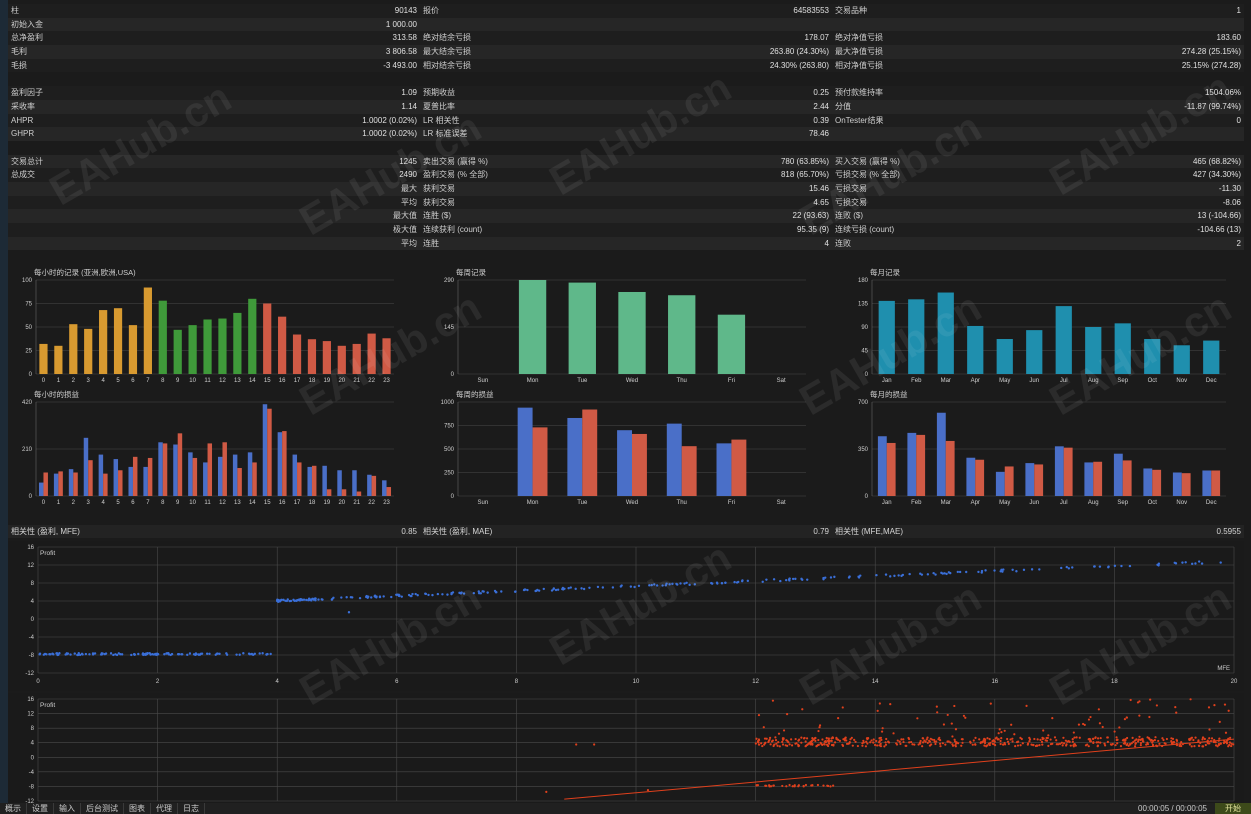 Image resolution: width=1251 pixels, height=814 pixels. Describe the element at coordinates (133, 503) in the screenshot. I see `x-tick: 6` at that location.